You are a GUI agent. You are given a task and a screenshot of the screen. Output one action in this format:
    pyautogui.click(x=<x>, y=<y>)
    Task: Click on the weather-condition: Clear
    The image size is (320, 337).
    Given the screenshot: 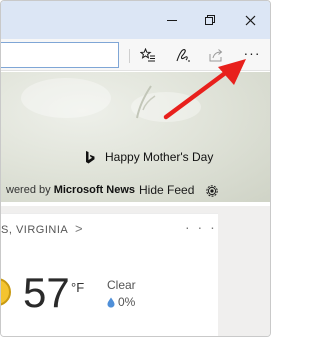 What is the action you would take?
    pyautogui.click(x=121, y=285)
    